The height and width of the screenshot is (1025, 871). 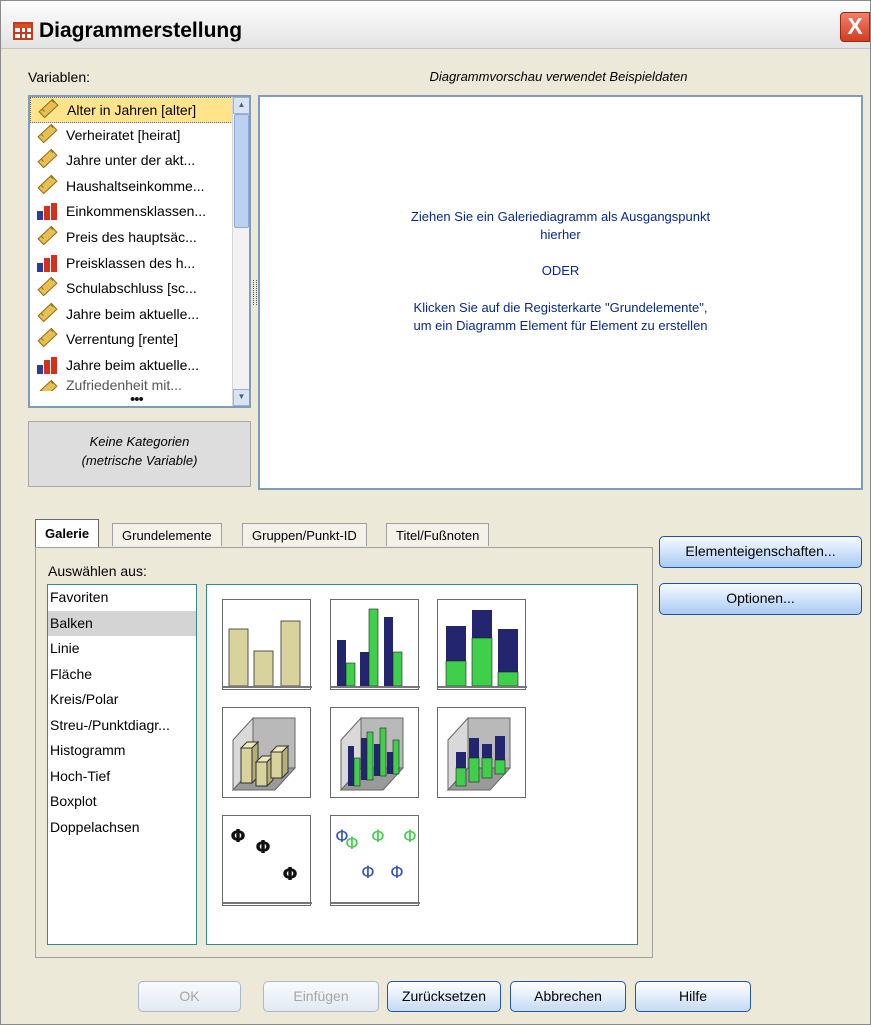 What do you see at coordinates (122, 675) in the screenshot?
I see `chart-type-item: Fläche` at bounding box center [122, 675].